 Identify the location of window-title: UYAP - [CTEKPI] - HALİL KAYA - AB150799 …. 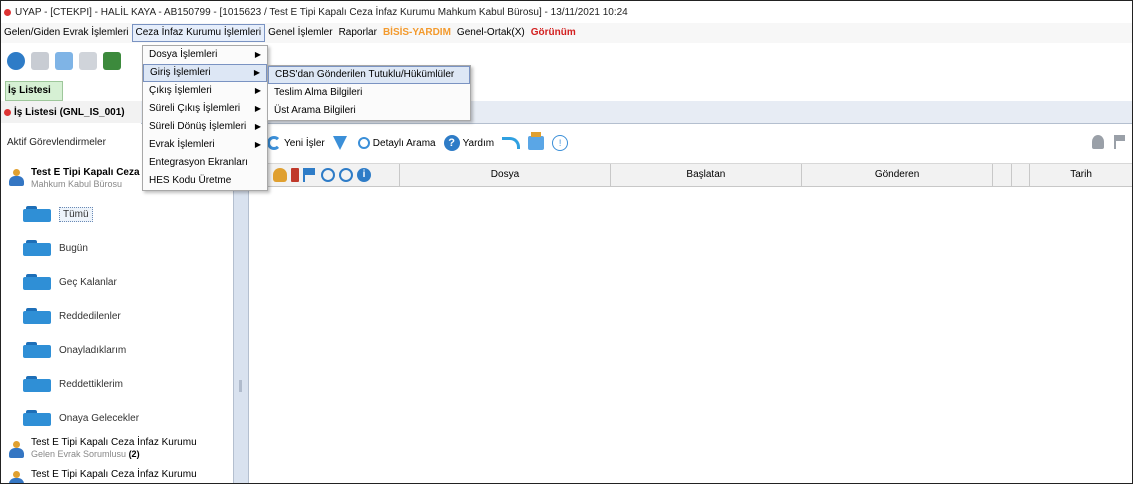
(321, 12).